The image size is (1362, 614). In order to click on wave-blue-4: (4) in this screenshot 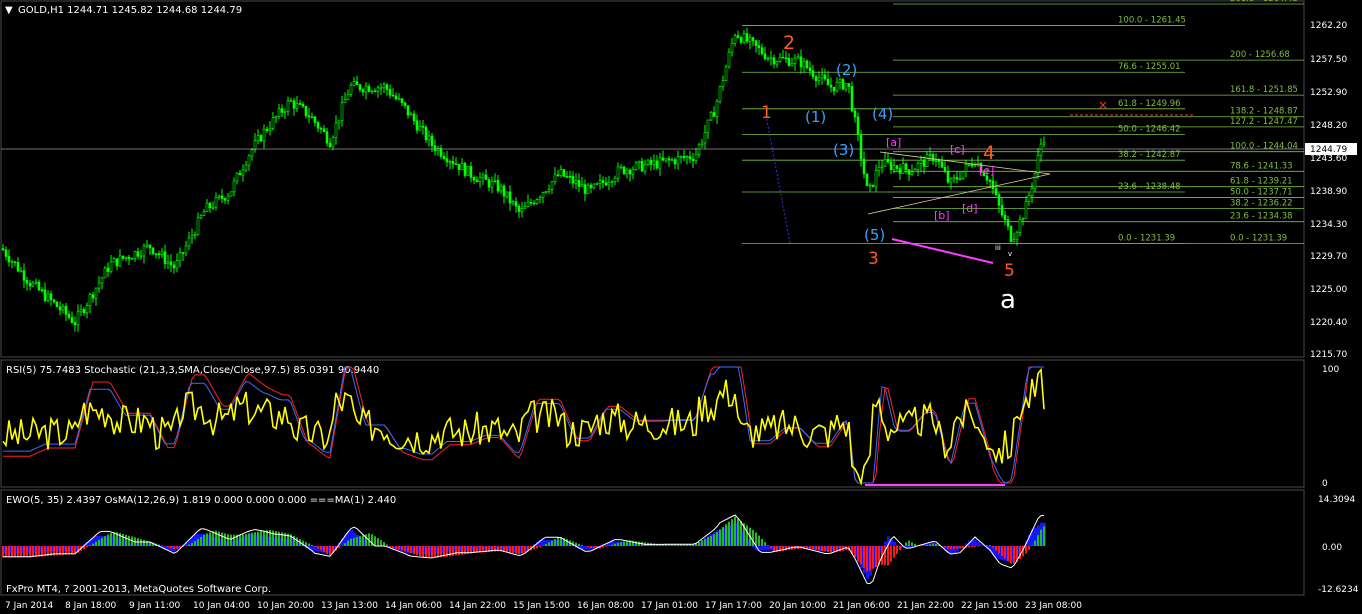, I will do `click(882, 114)`.